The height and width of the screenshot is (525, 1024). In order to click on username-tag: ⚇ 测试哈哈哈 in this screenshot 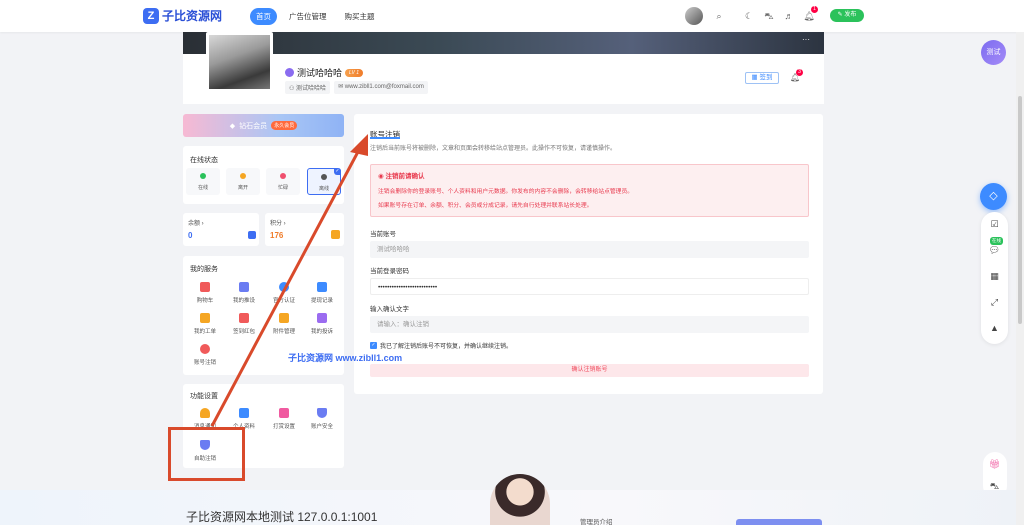, I will do `click(308, 87)`.